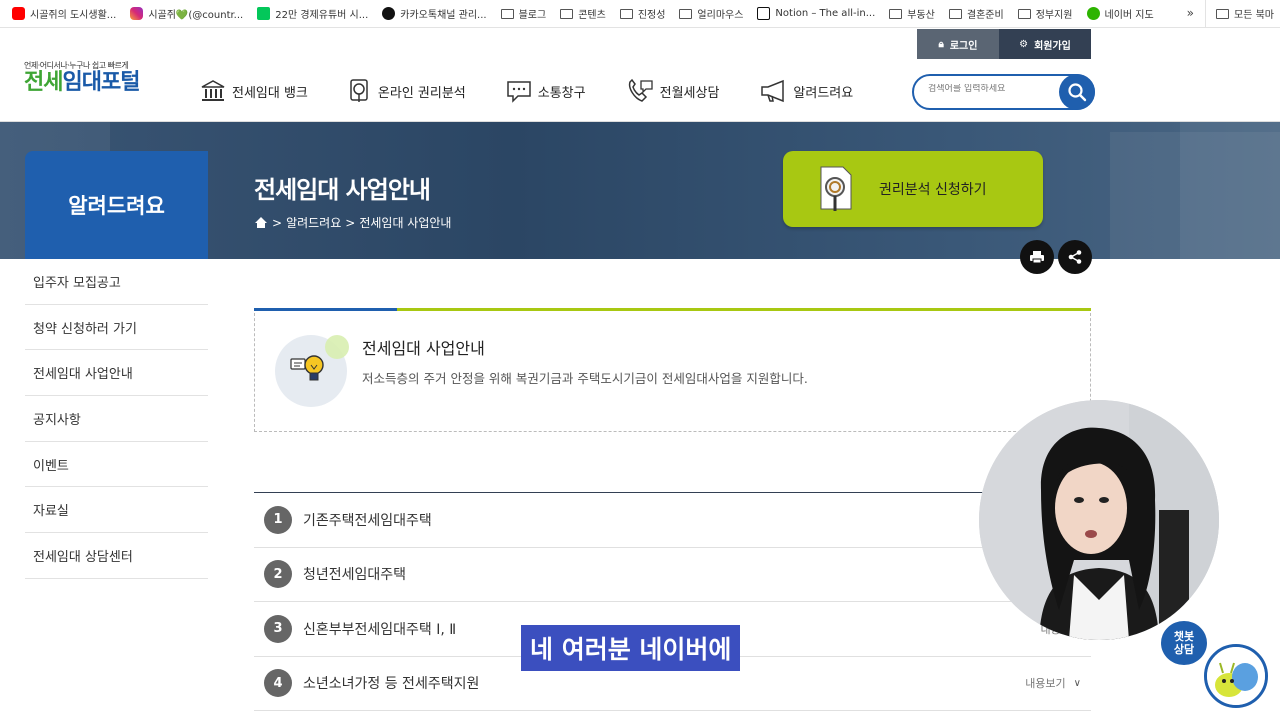 This screenshot has height=720, width=1280. I want to click on view-more-button: 내용보기 ∨, so click(1053, 683).